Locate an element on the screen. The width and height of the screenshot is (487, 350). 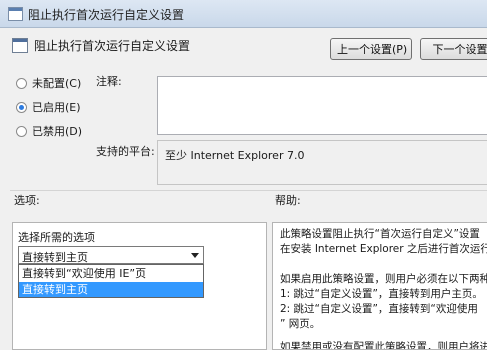
radio-disabled-circle is located at coordinates (21, 131).